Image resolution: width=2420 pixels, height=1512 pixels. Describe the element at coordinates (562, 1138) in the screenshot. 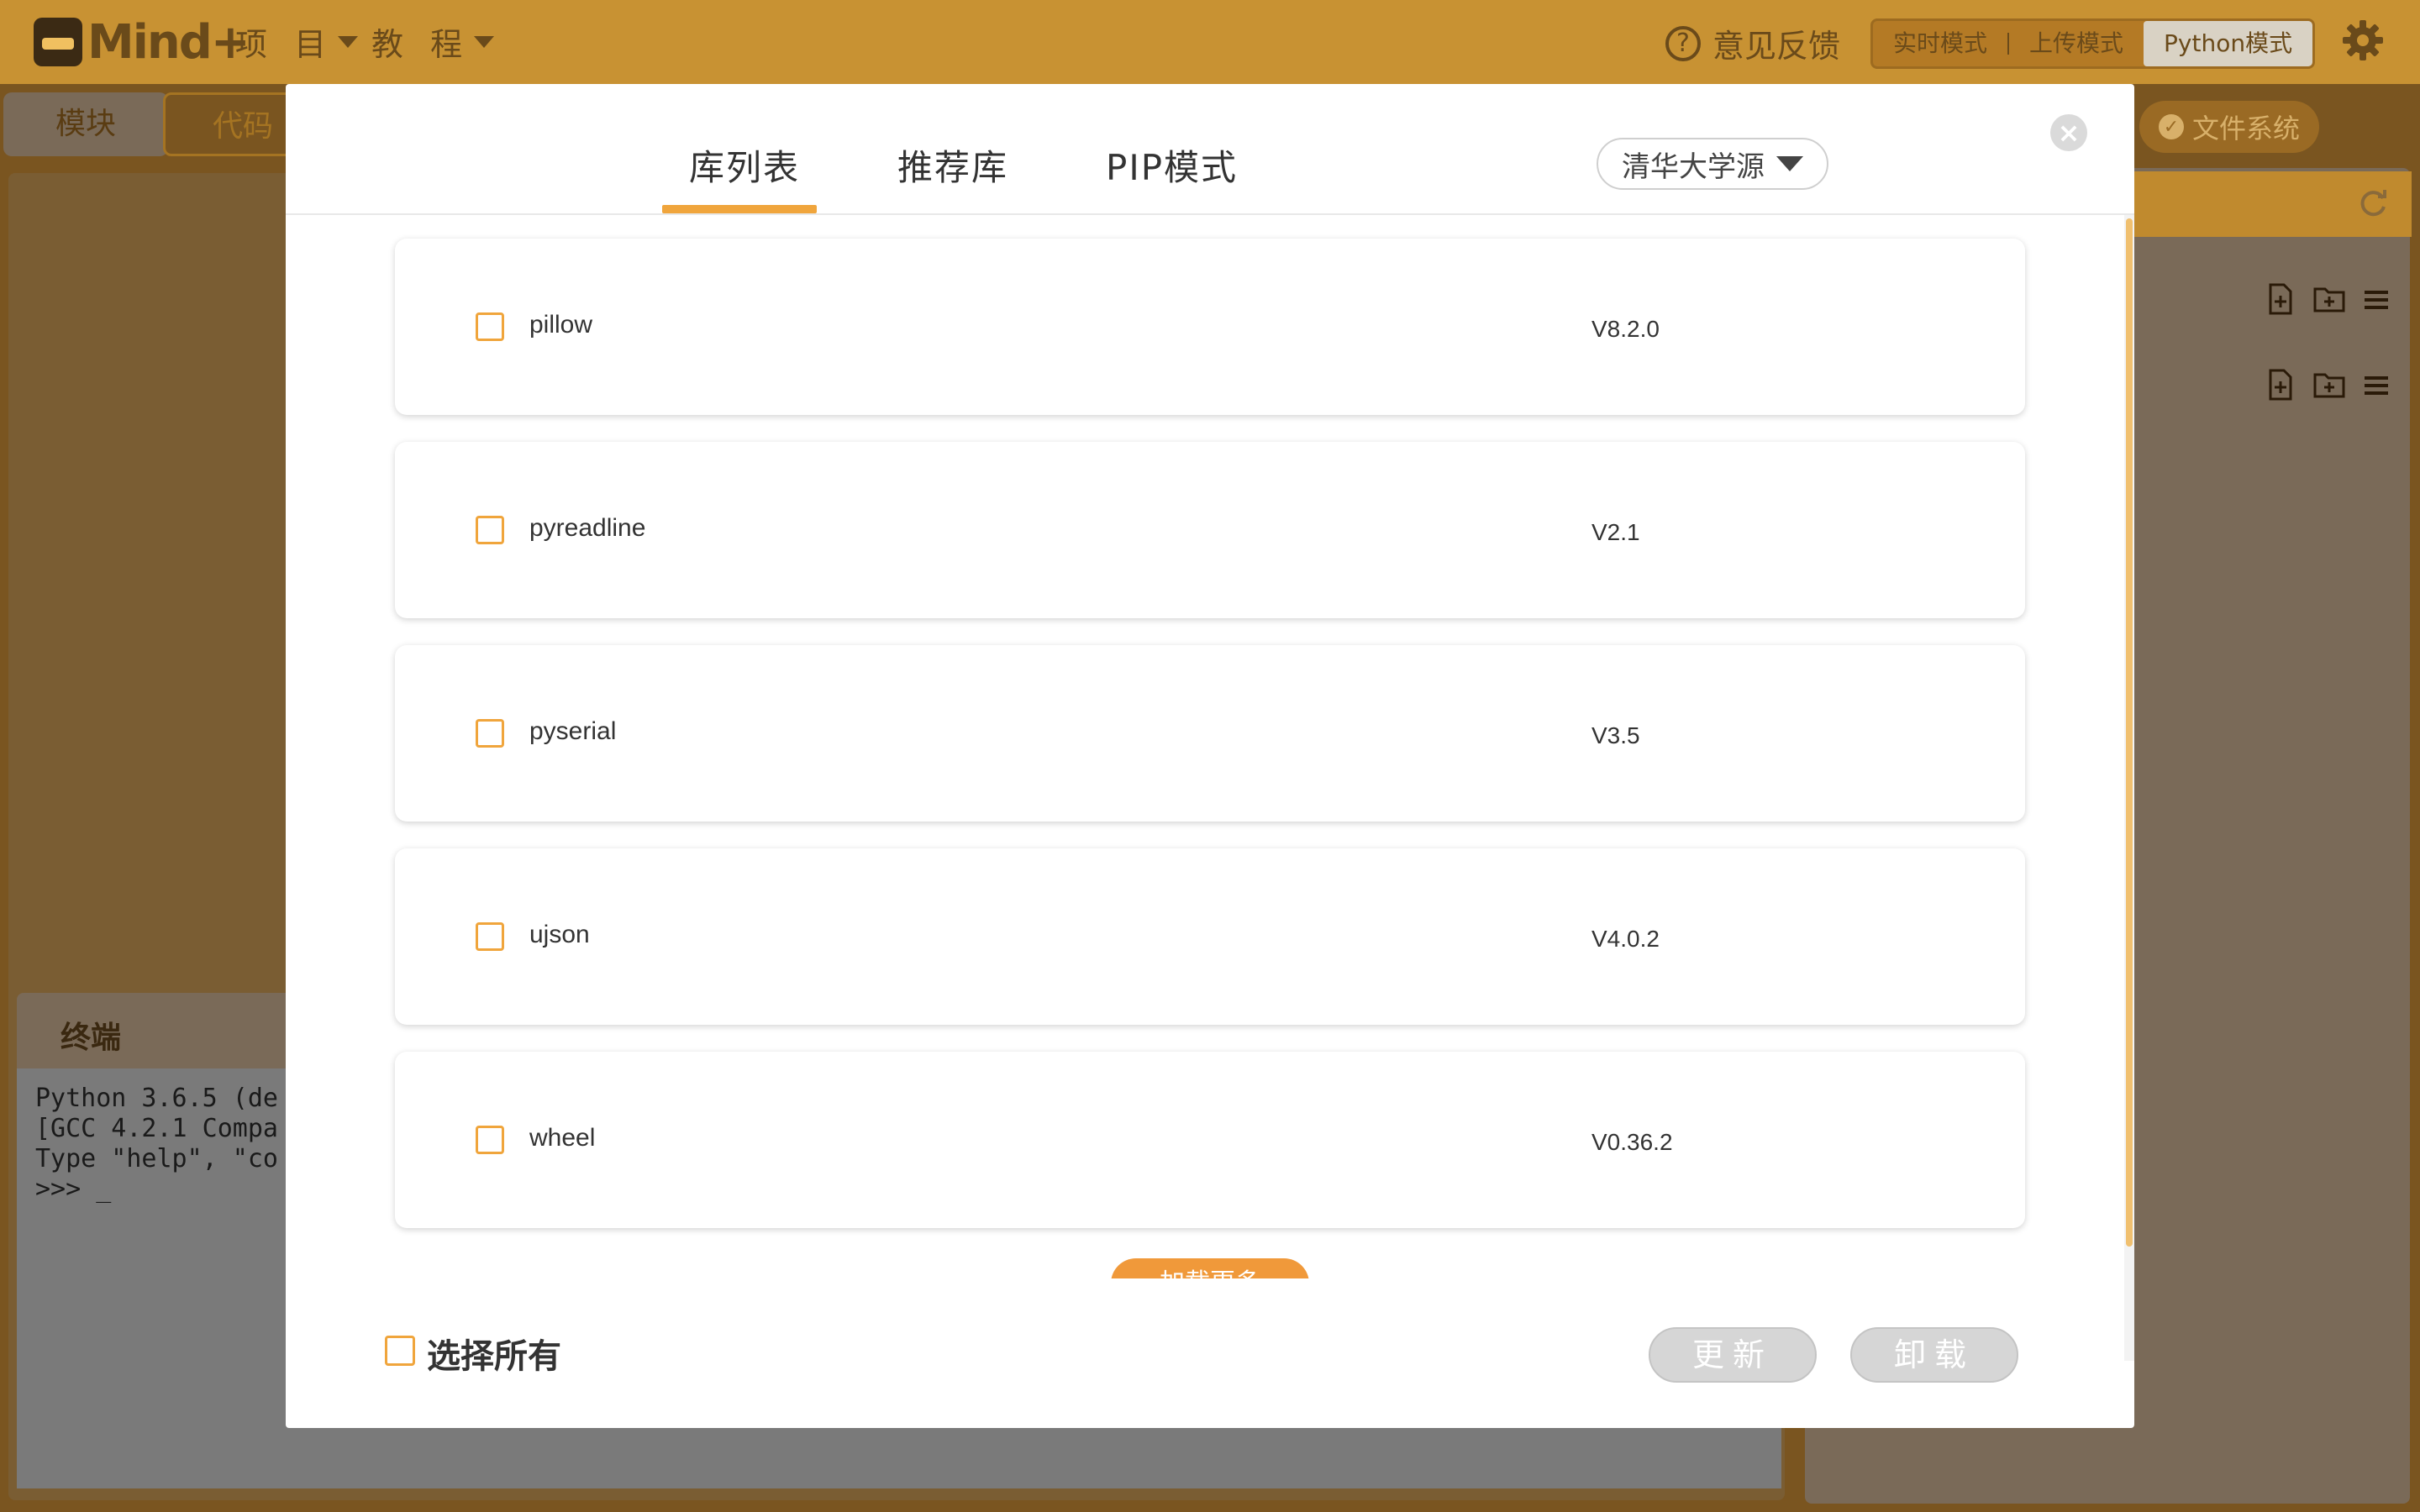

I see `package-name: wheel` at that location.